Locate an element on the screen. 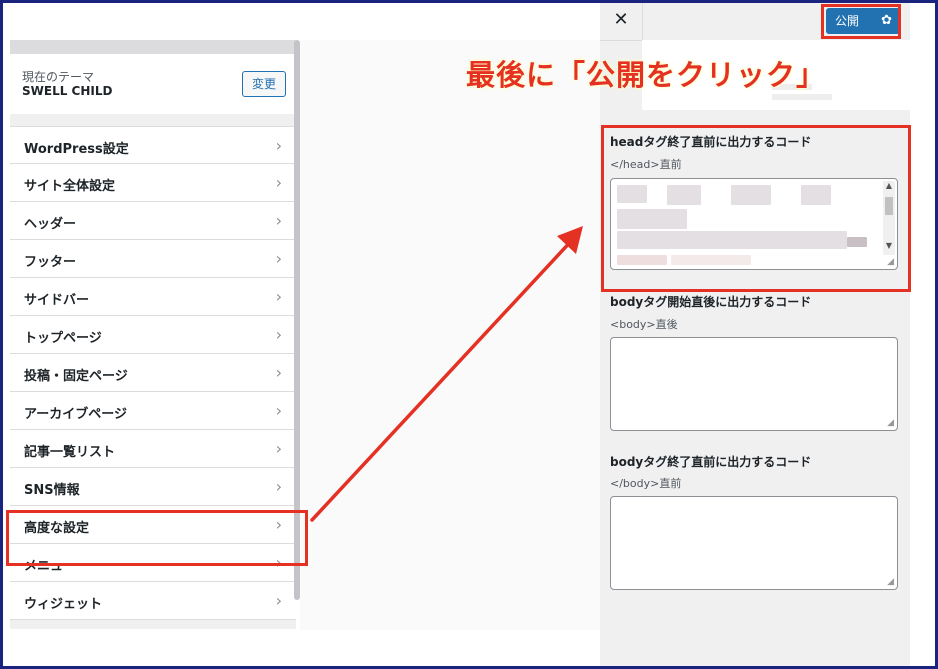  menu-item-label: ウィジェット is located at coordinates (63, 604).